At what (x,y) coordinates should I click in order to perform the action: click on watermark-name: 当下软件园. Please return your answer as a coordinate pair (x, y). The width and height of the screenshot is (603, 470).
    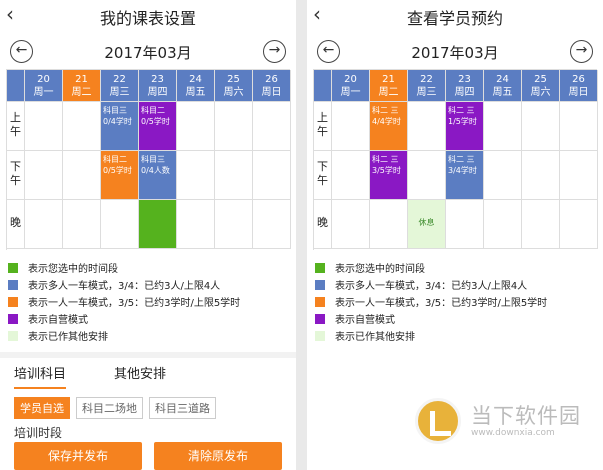
    Looking at the image, I should click on (526, 416).